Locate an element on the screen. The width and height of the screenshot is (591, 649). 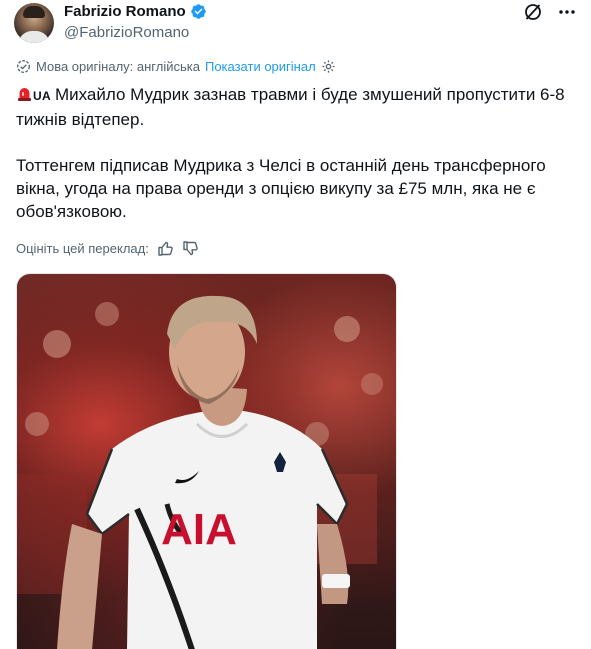
verified-badge-icon is located at coordinates (198, 11).